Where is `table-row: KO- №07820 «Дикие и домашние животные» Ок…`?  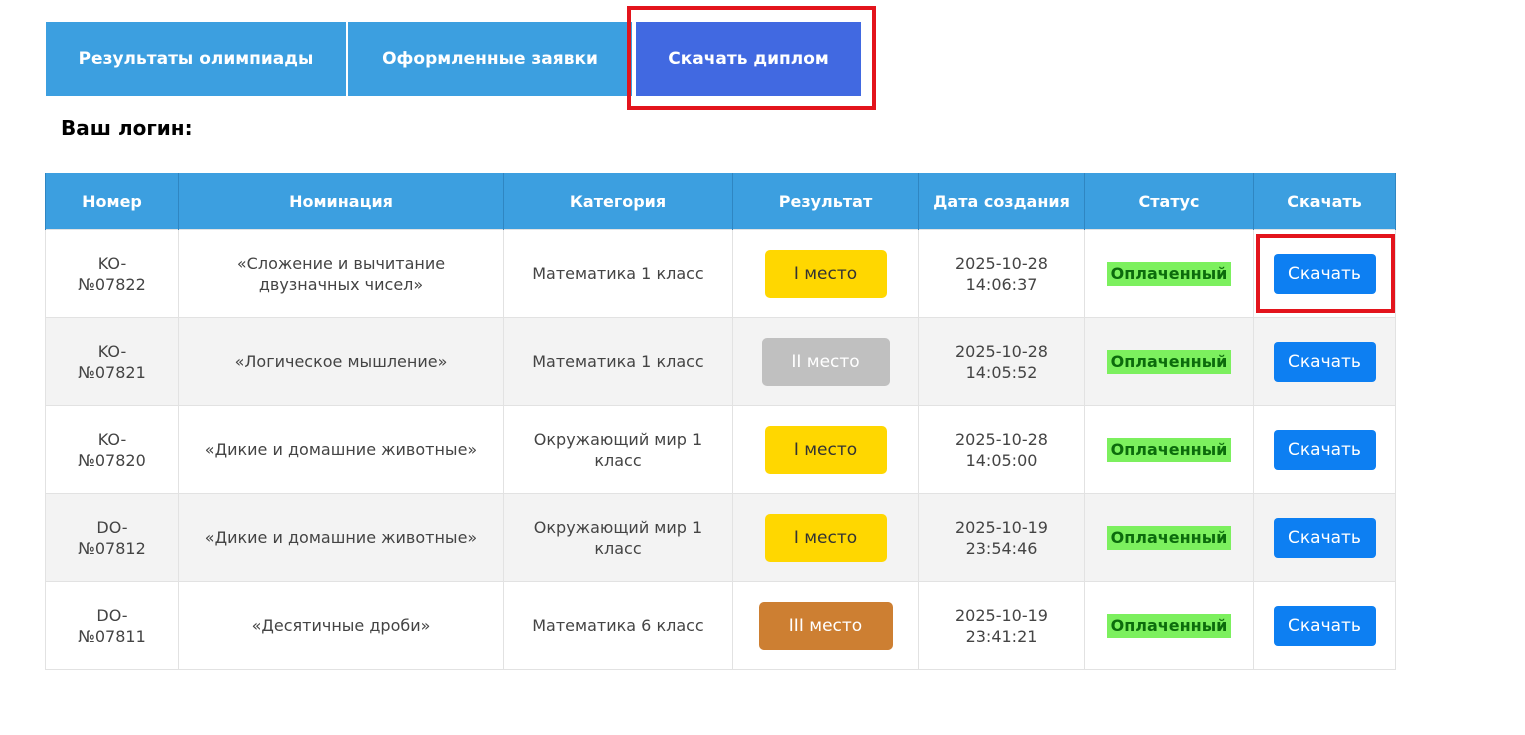 table-row: KO- №07820 «Дикие и домашние животные» Ок… is located at coordinates (720, 449).